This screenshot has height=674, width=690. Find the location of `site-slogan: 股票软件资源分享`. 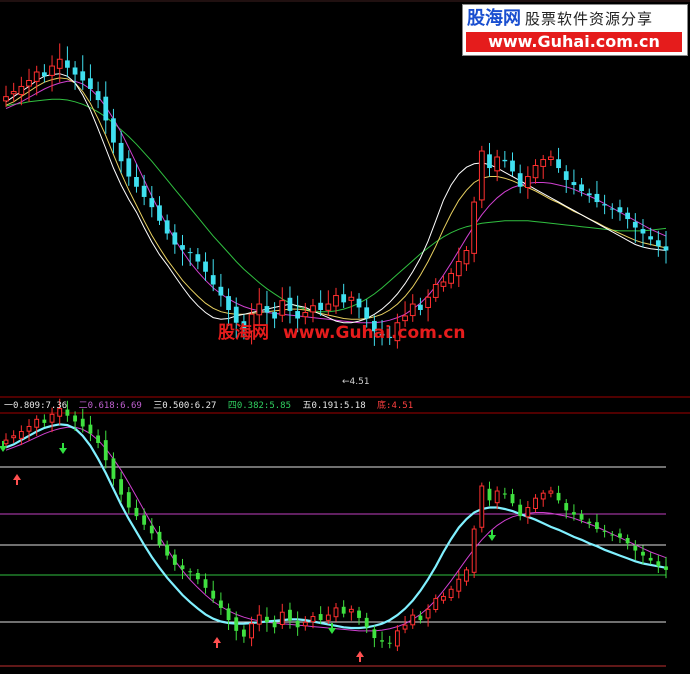

site-slogan: 股票软件资源分享 is located at coordinates (589, 19).